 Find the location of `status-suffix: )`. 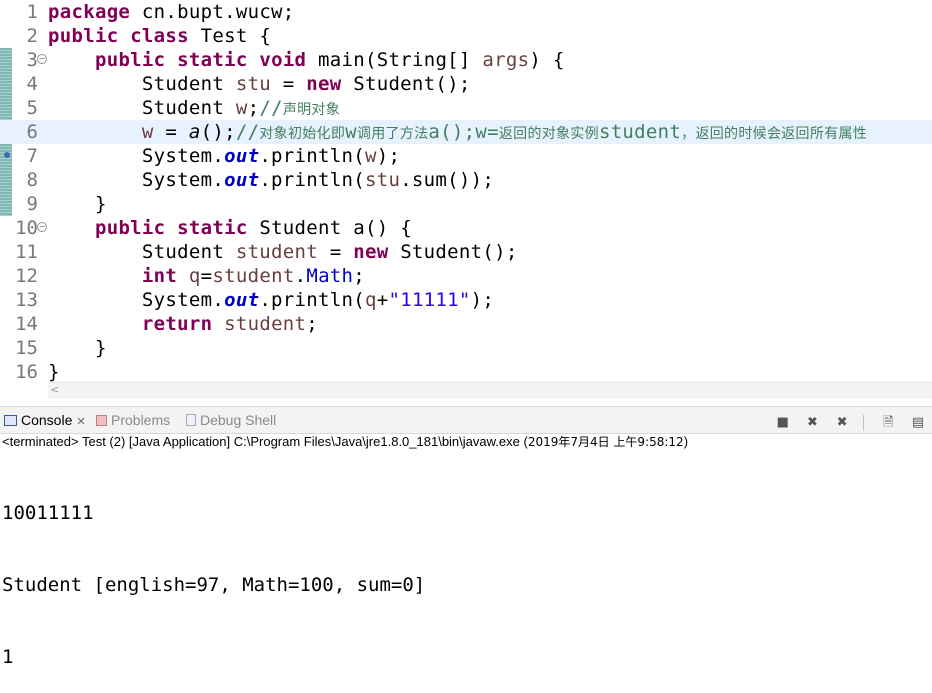

status-suffix: ) is located at coordinates (686, 441).